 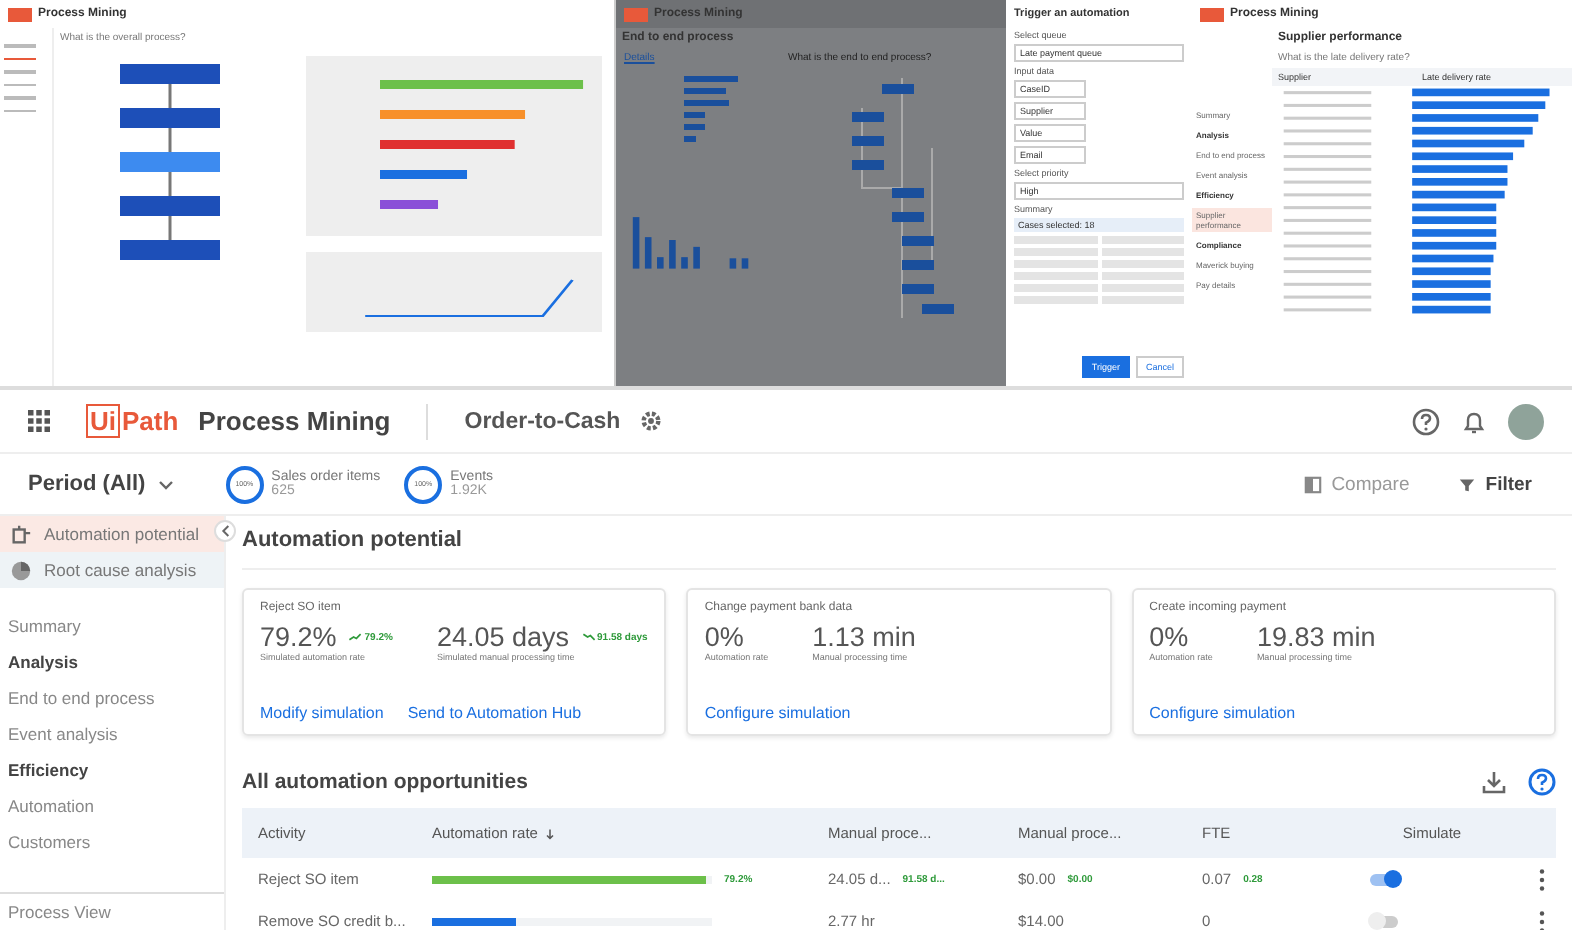 I want to click on pie-chart-icon, so click(x=21, y=570).